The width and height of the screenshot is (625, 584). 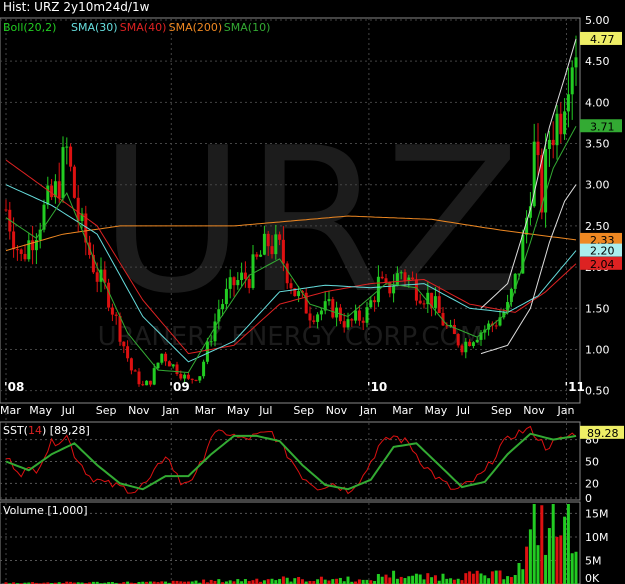 What do you see at coordinates (602, 251) in the screenshot?
I see `value-tag-label: 2.20` at bounding box center [602, 251].